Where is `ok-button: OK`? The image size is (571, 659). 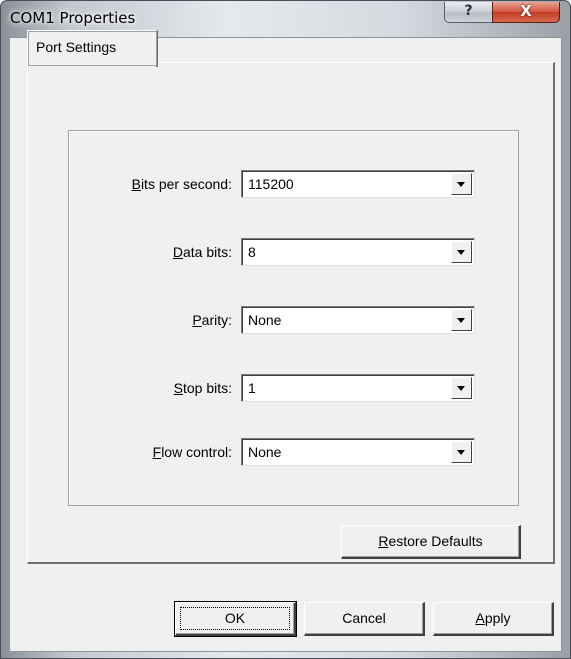 ok-button: OK is located at coordinates (235, 619).